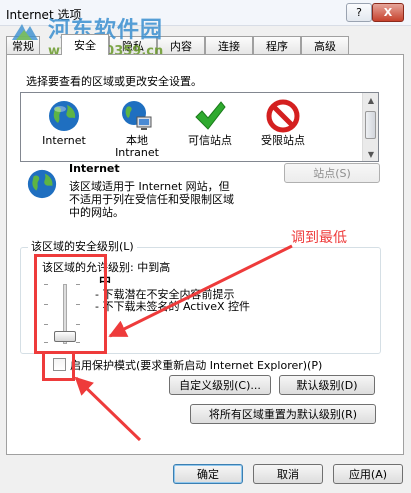 Image resolution: width=411 pixels, height=493 pixels. I want to click on security-level-label: 该区域的安全级别(L), so click(82, 246).